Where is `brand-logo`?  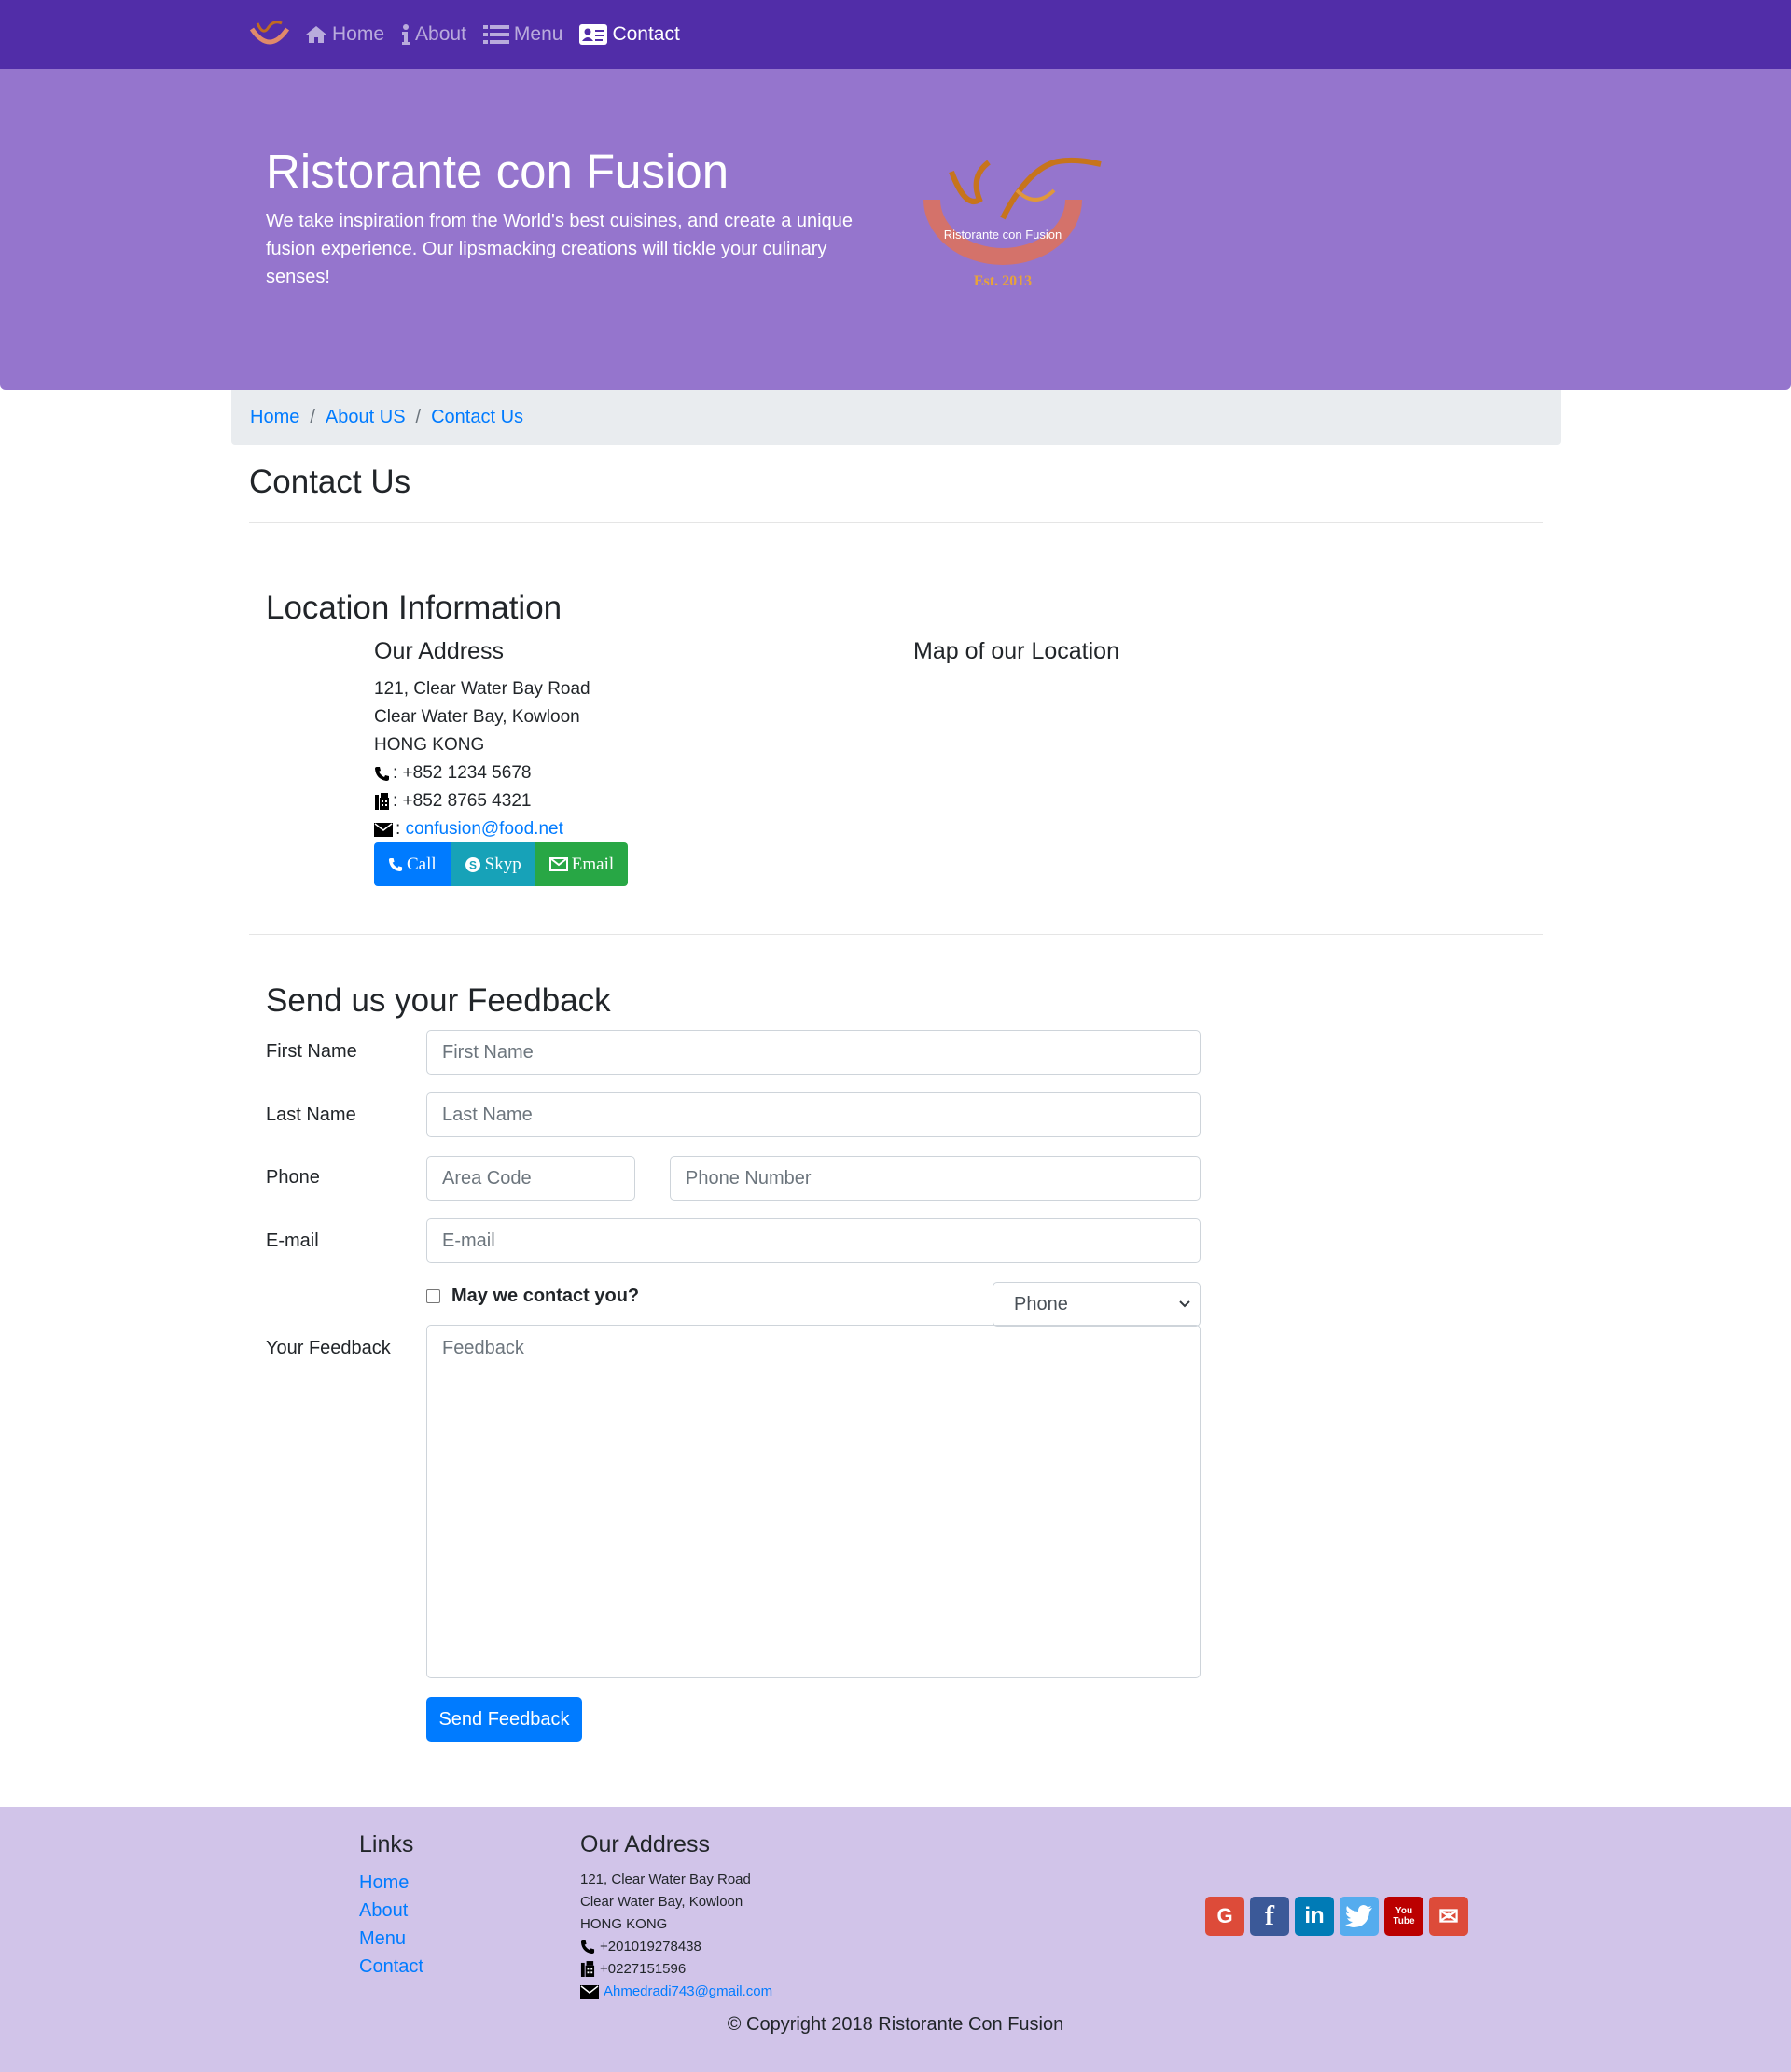 brand-logo is located at coordinates (269, 34).